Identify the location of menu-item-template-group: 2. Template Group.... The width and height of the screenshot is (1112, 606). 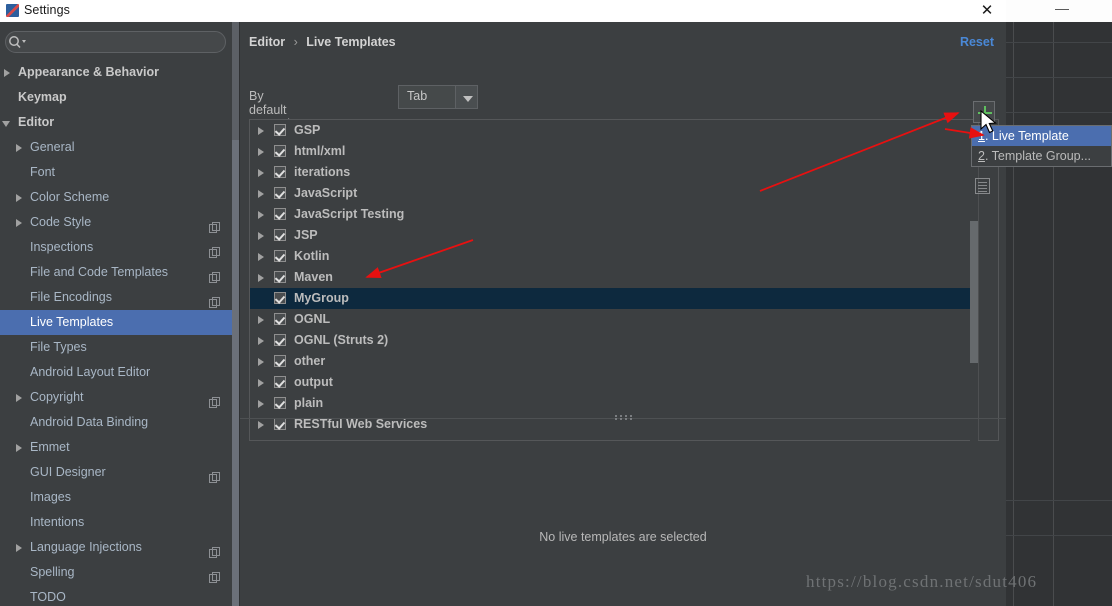
(1041, 156).